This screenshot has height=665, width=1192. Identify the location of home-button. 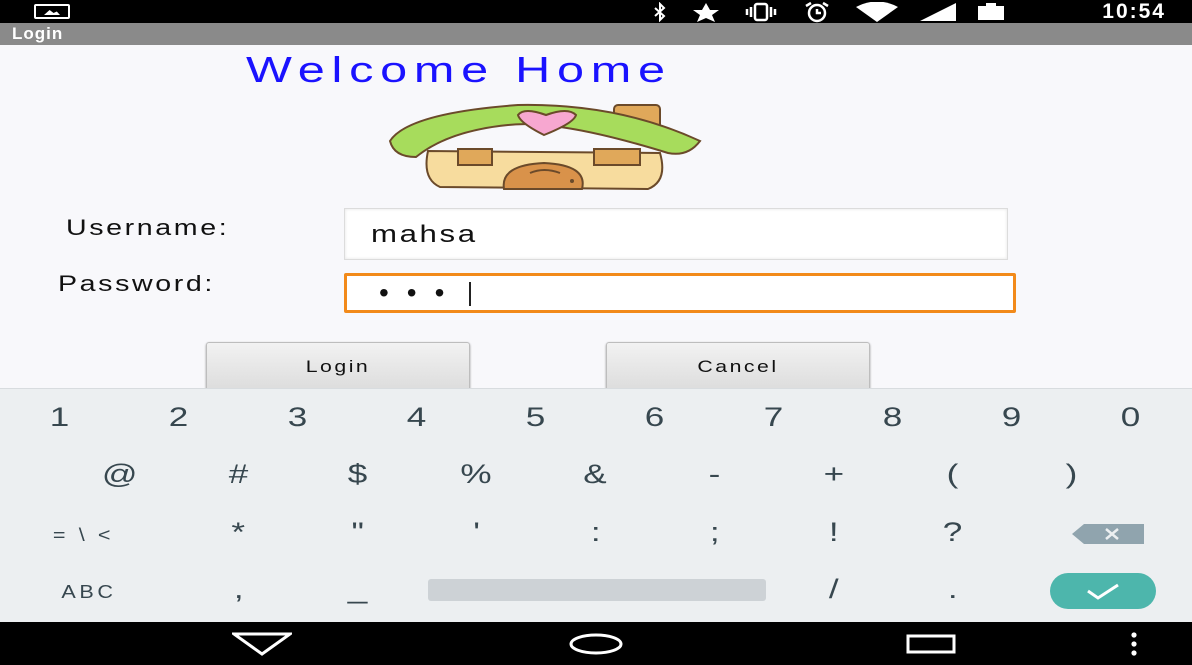
(596, 643).